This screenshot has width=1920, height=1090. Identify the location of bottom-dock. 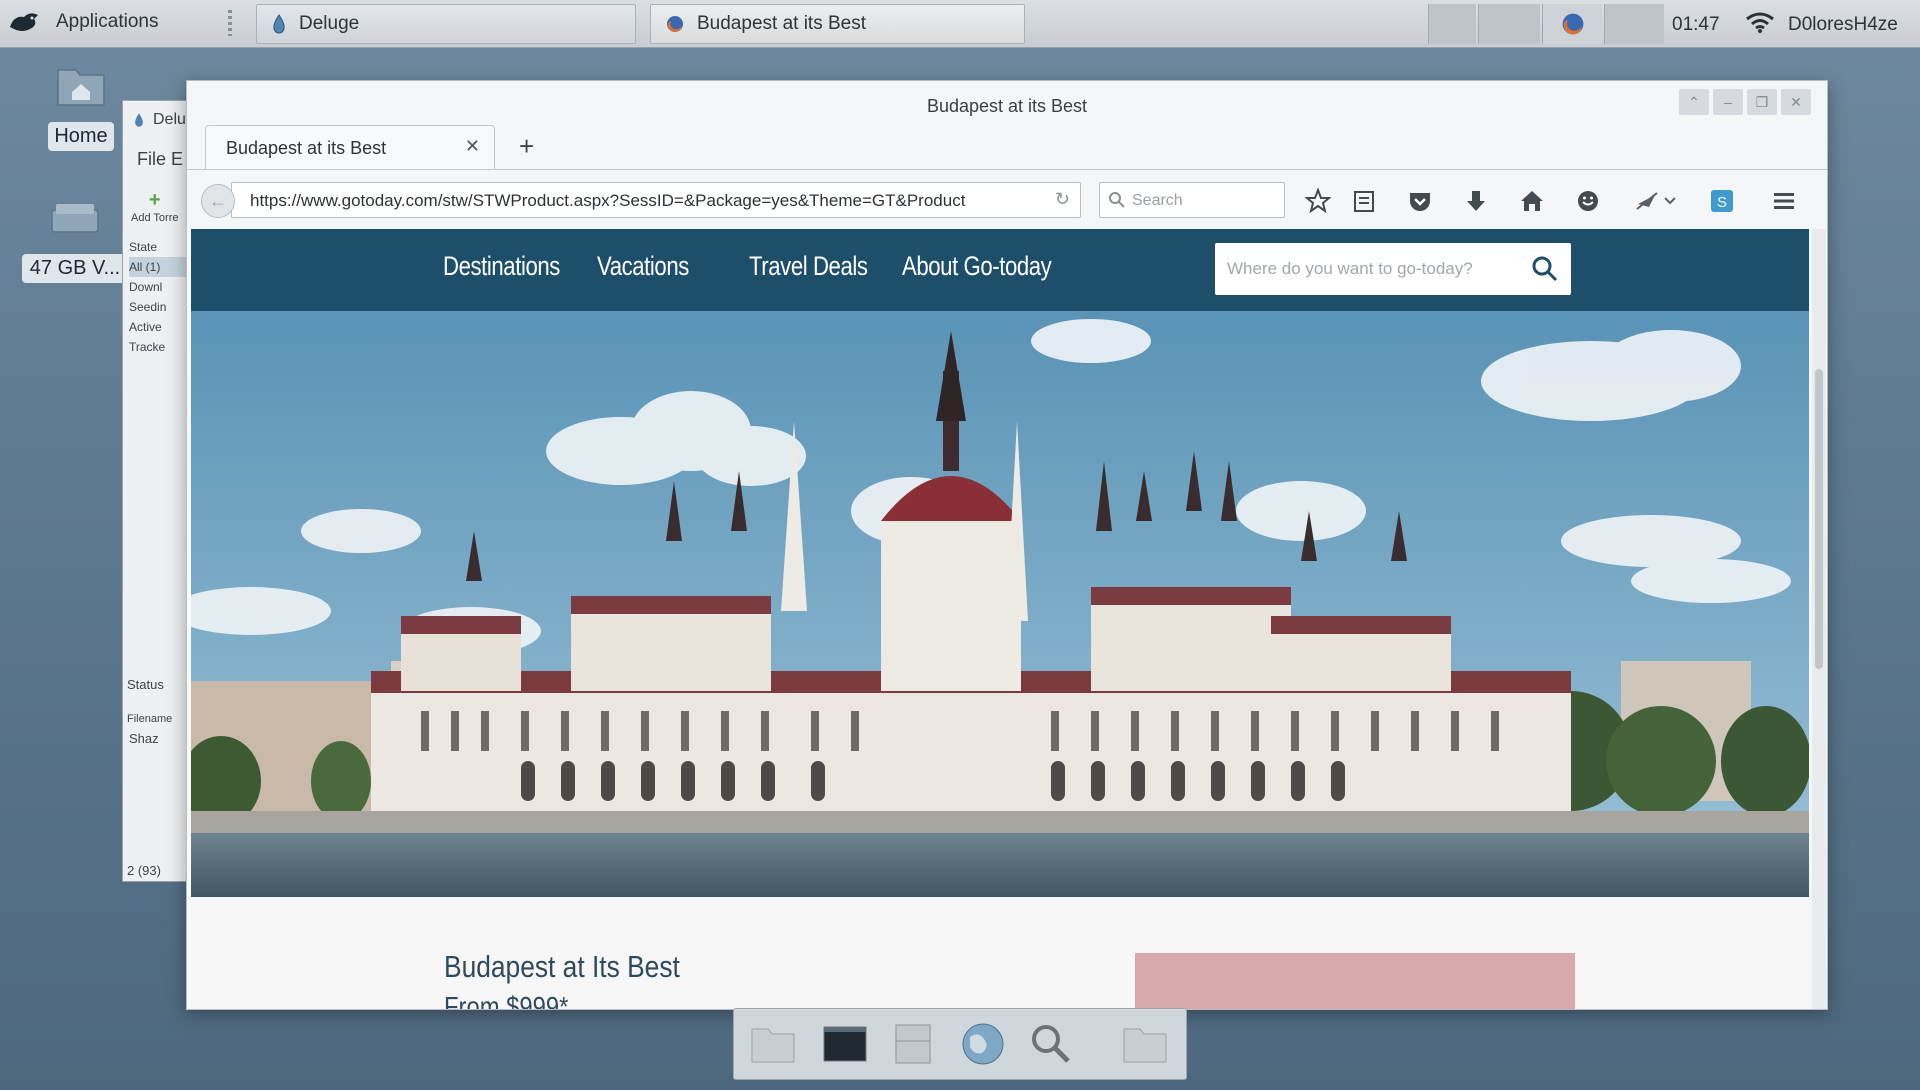
(960, 1044).